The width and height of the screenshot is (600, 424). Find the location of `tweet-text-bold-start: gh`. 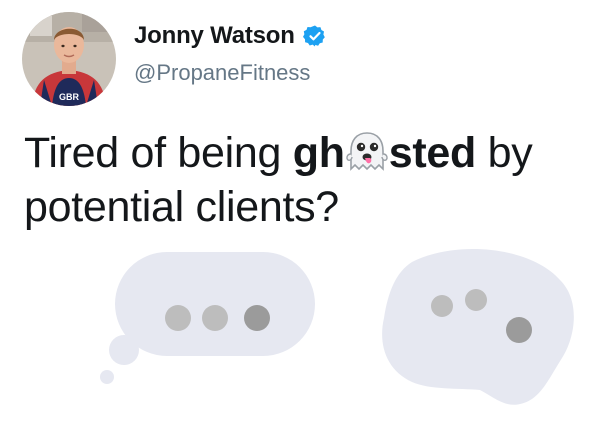

tweet-text-bold-start: gh is located at coordinates (318, 153).